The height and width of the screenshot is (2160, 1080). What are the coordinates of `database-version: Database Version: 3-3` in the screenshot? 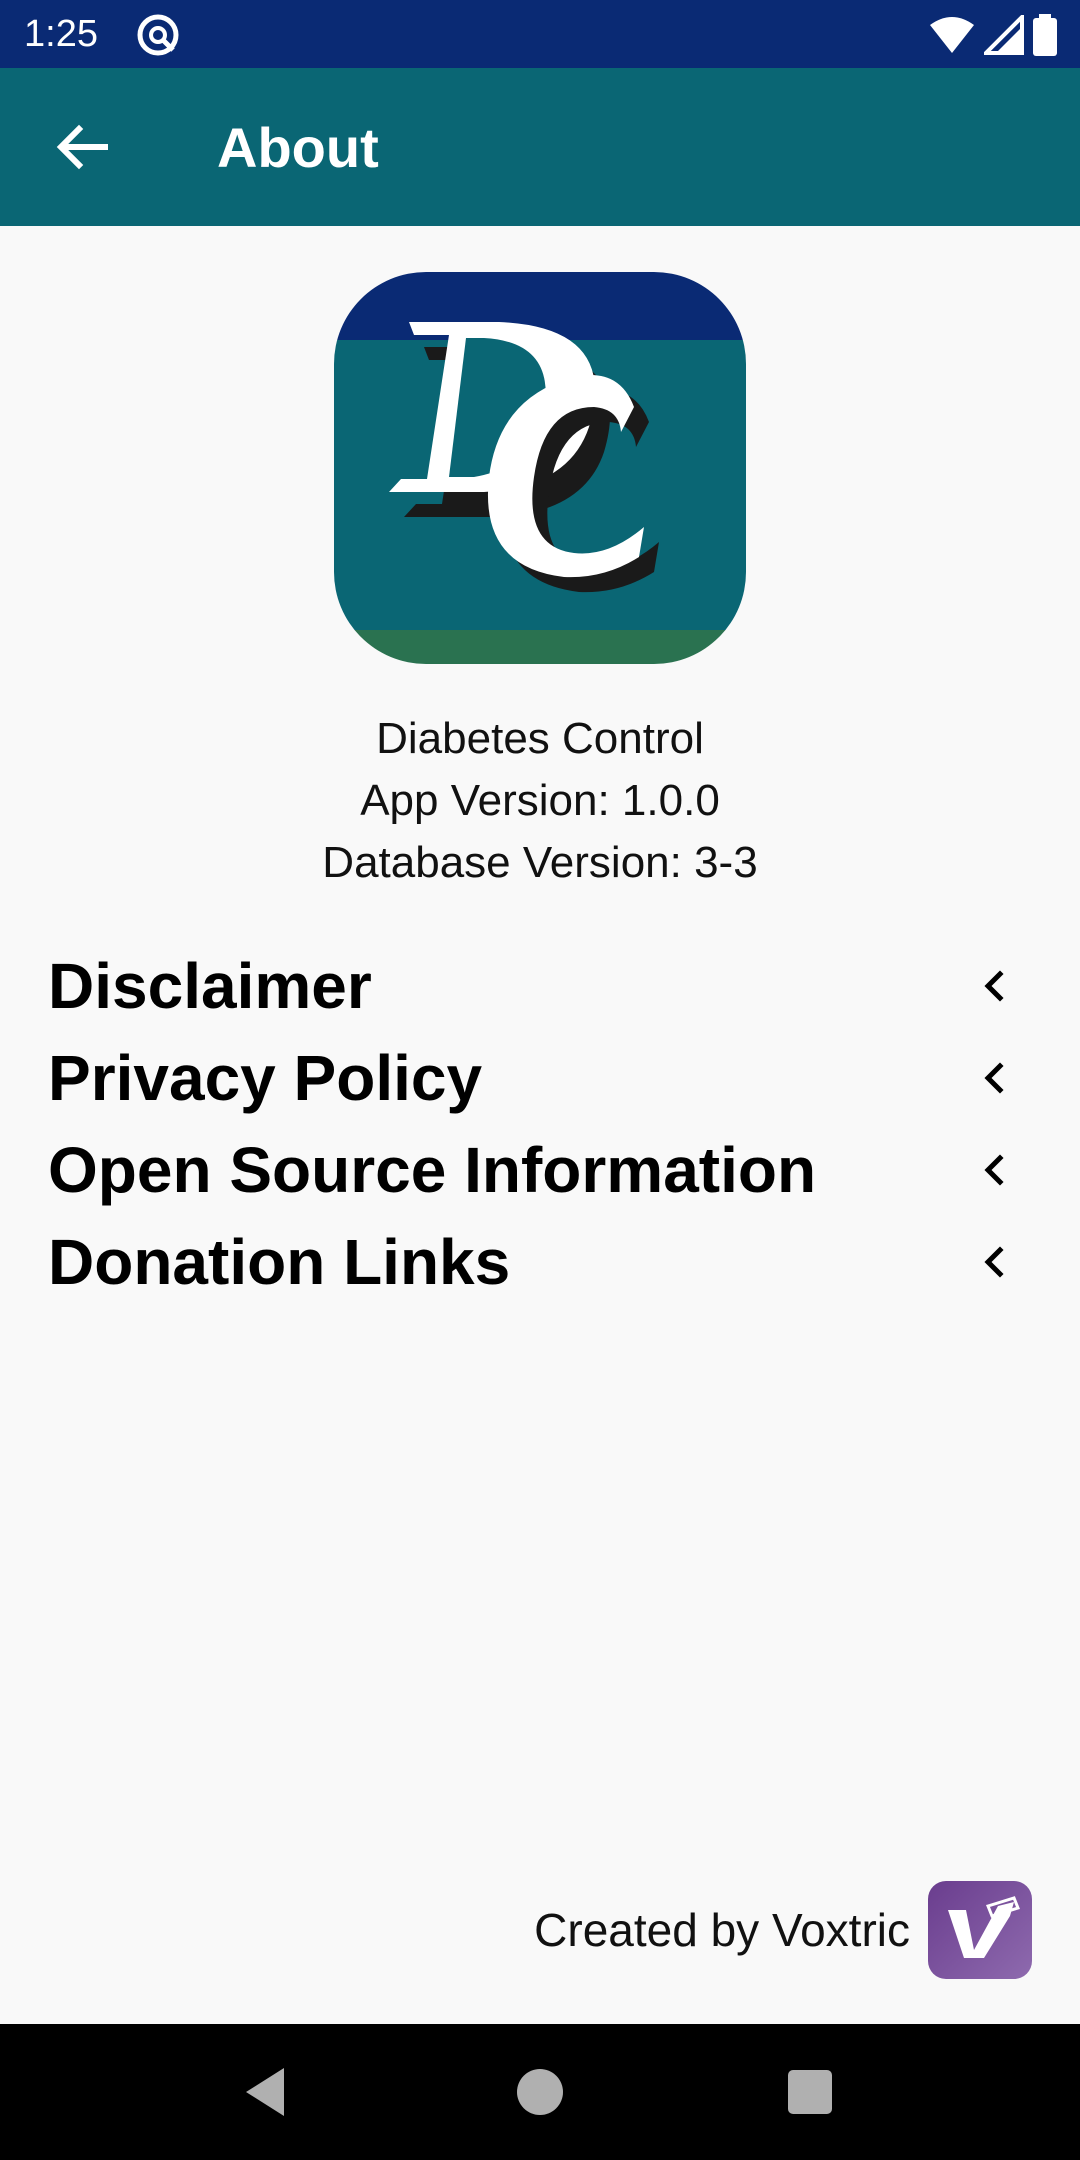 It's located at (540, 862).